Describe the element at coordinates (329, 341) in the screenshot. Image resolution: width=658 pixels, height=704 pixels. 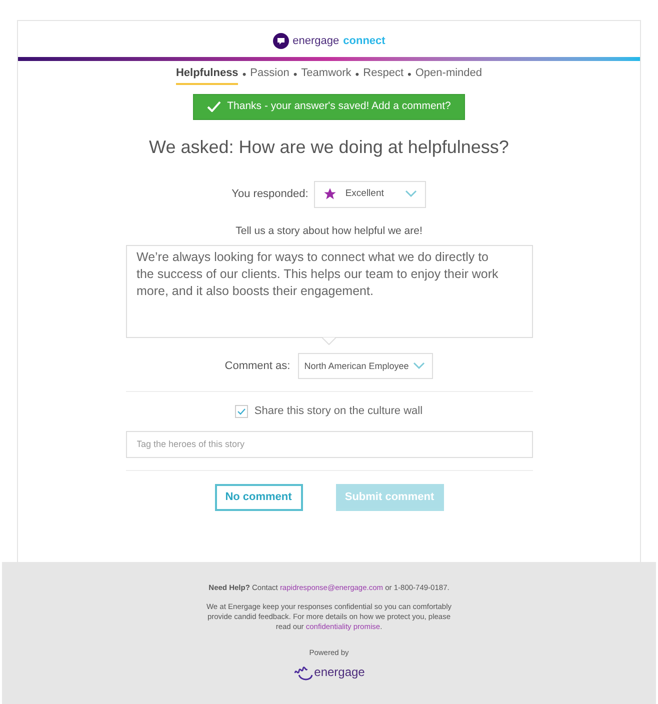
I see `pointer-notch-icon` at that location.